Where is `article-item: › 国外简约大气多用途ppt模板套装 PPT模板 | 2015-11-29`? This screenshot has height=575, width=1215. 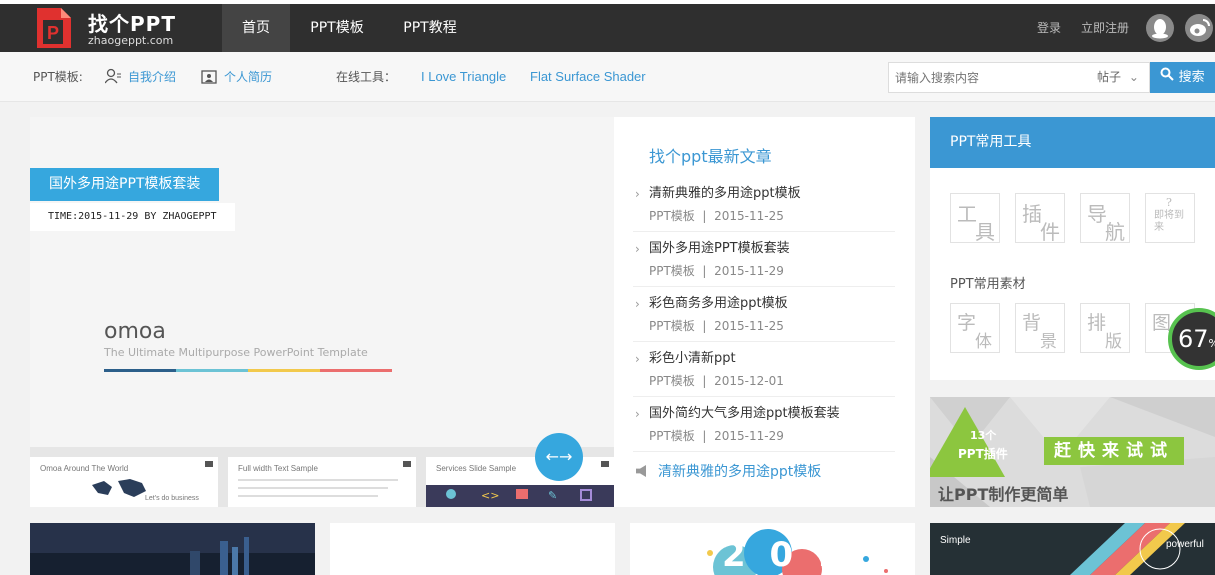
article-item: › 国外简约大气多用途ppt模板套装 PPT模板 | 2015-11-29 is located at coordinates (764, 424).